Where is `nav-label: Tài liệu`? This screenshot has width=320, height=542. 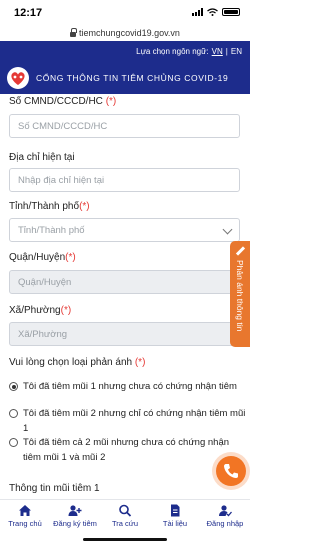 nav-label: Tài liệu is located at coordinates (175, 523).